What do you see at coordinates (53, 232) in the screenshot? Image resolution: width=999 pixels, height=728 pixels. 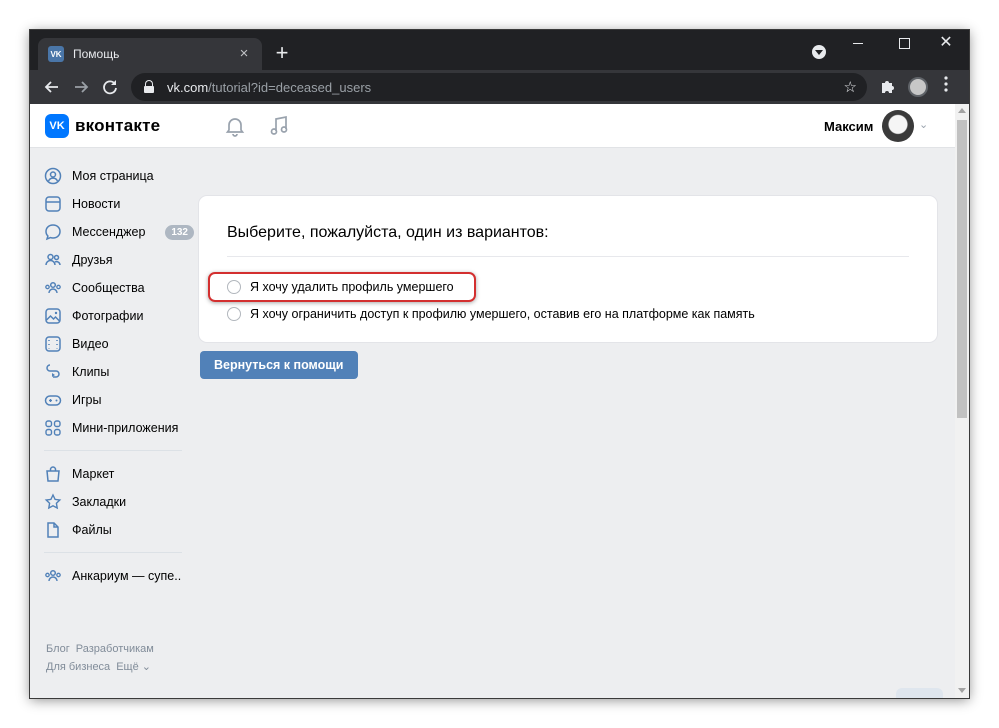 I see `messenger-icon` at bounding box center [53, 232].